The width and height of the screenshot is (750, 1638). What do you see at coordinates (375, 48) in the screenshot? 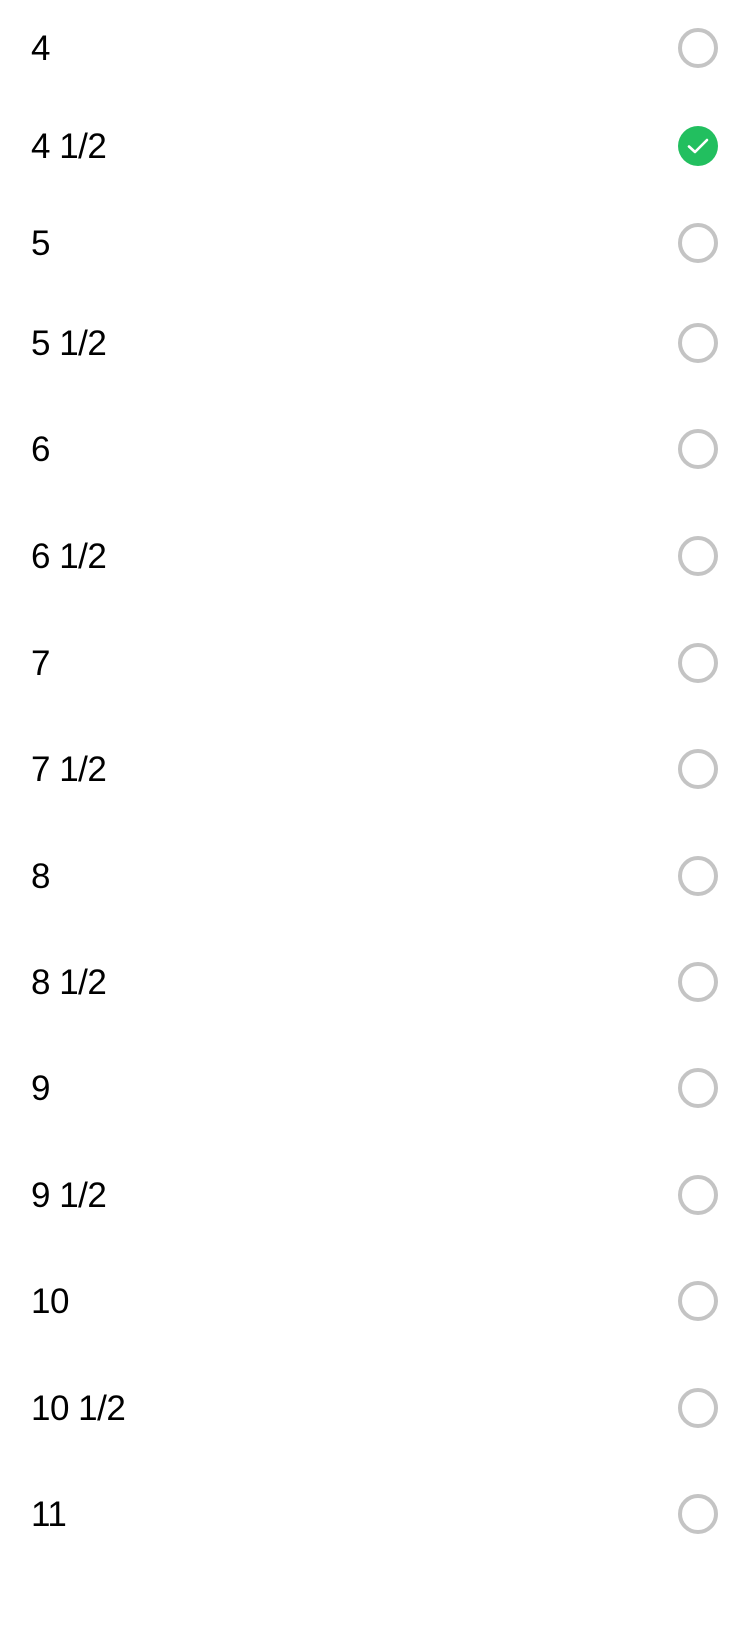
I see `size-option-4: 4` at bounding box center [375, 48].